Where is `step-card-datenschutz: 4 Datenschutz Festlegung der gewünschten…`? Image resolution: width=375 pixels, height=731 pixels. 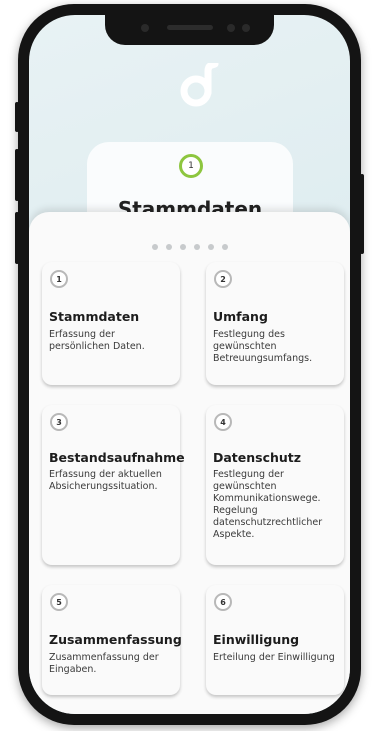 step-card-datenschutz: 4 Datenschutz Festlegung der gewünschten… is located at coordinates (275, 485).